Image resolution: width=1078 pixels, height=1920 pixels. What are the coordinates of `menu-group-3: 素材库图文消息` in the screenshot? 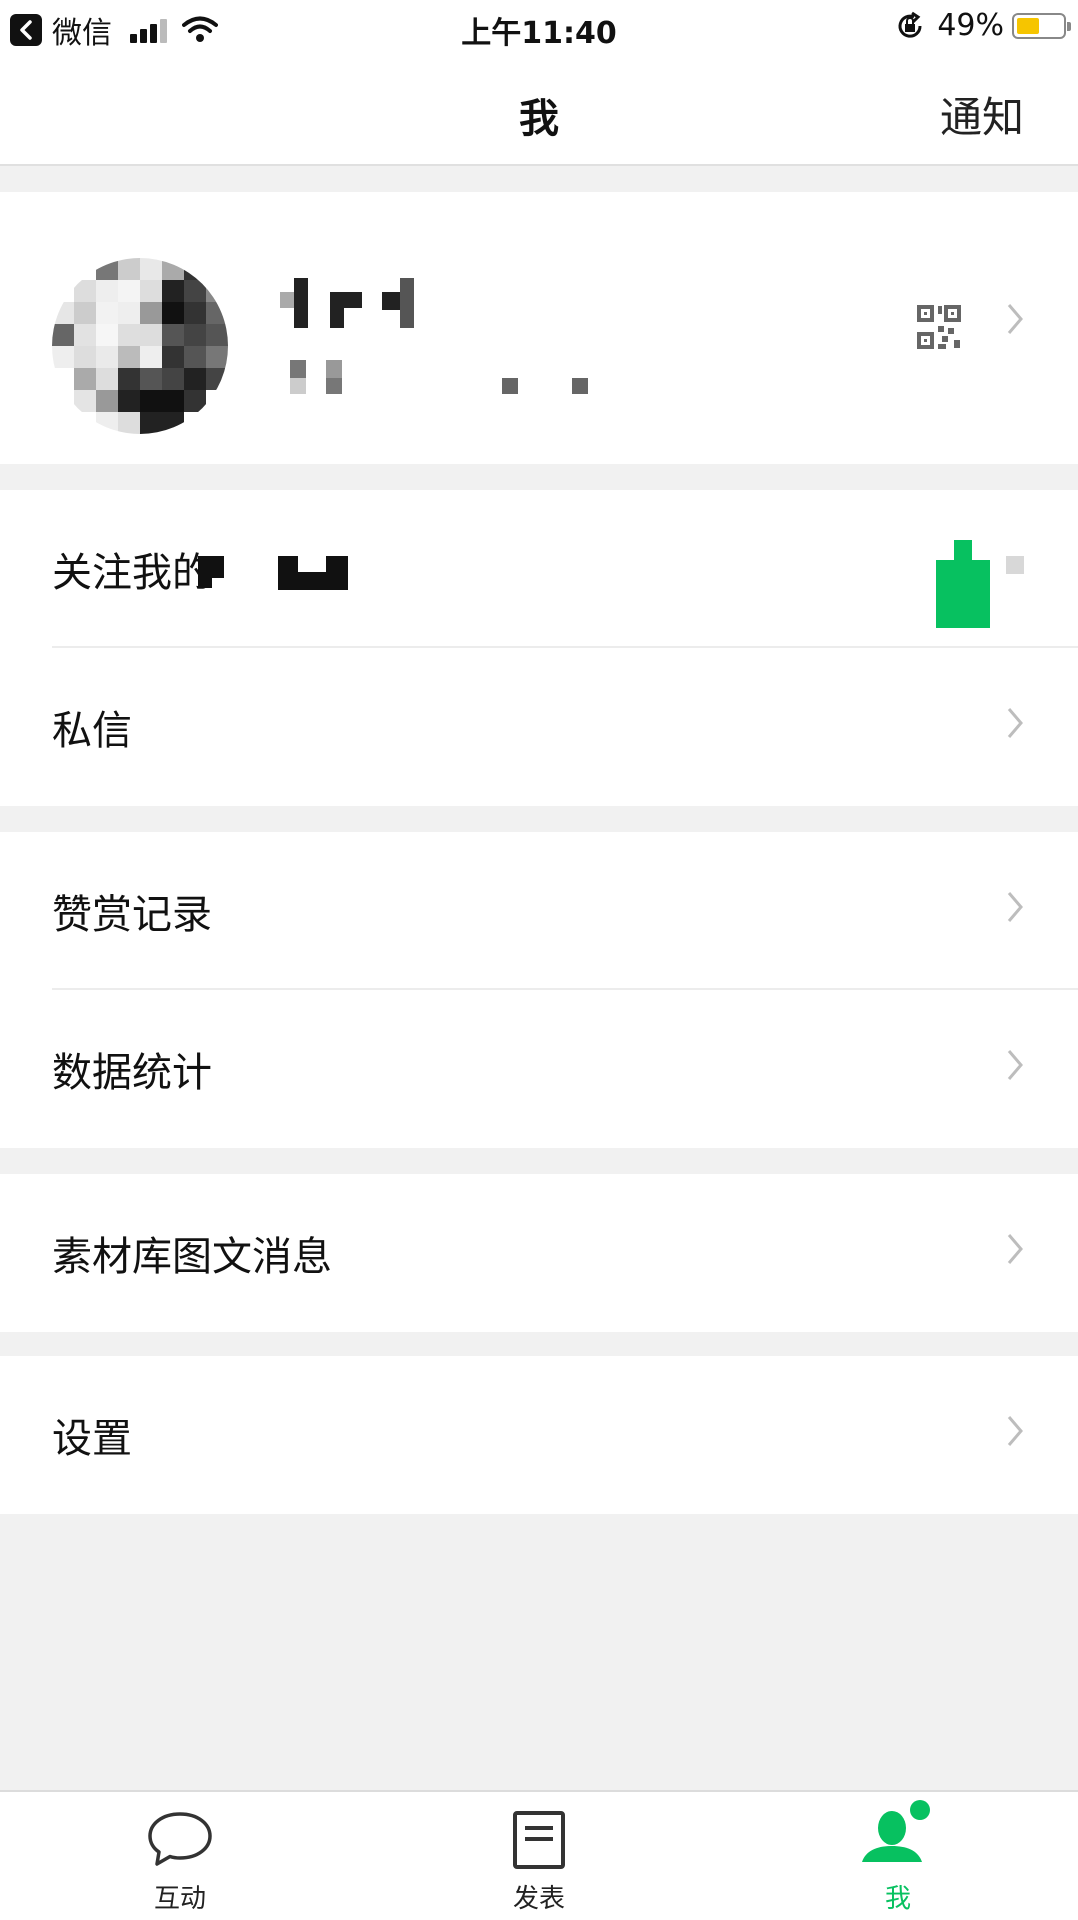 It's located at (539, 1253).